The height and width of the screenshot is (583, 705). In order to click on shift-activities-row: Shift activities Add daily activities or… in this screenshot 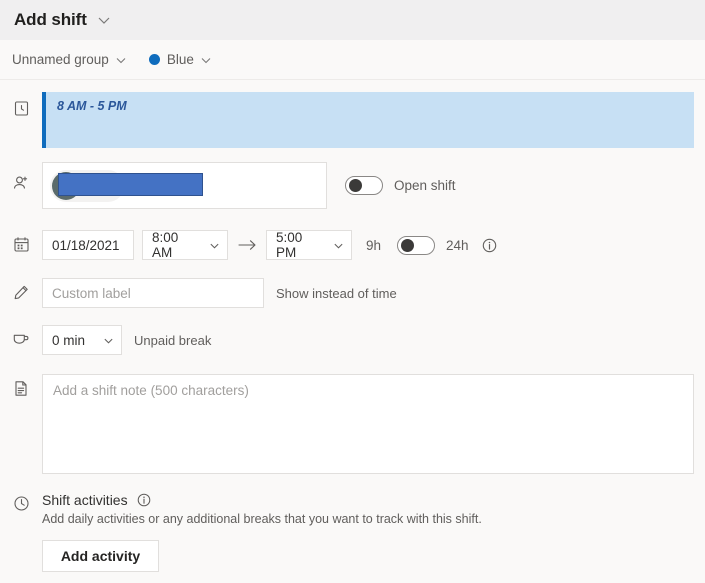, I will do `click(352, 532)`.